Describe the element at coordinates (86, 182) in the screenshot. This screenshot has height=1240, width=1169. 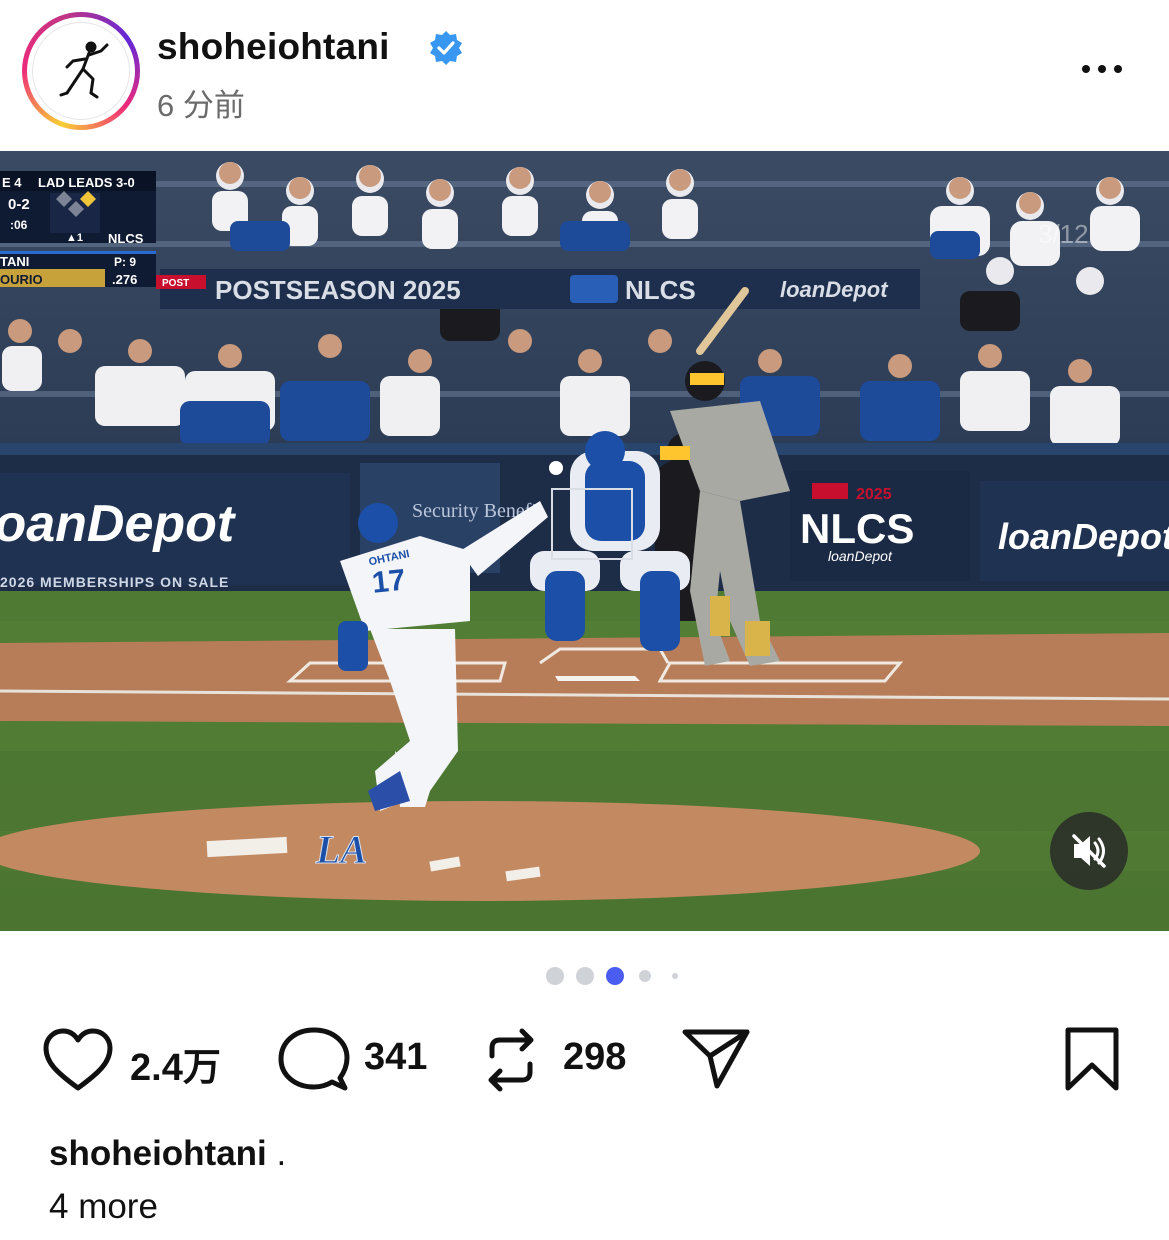
I see `scorebug-series: LAD LEADS 3-0` at that location.